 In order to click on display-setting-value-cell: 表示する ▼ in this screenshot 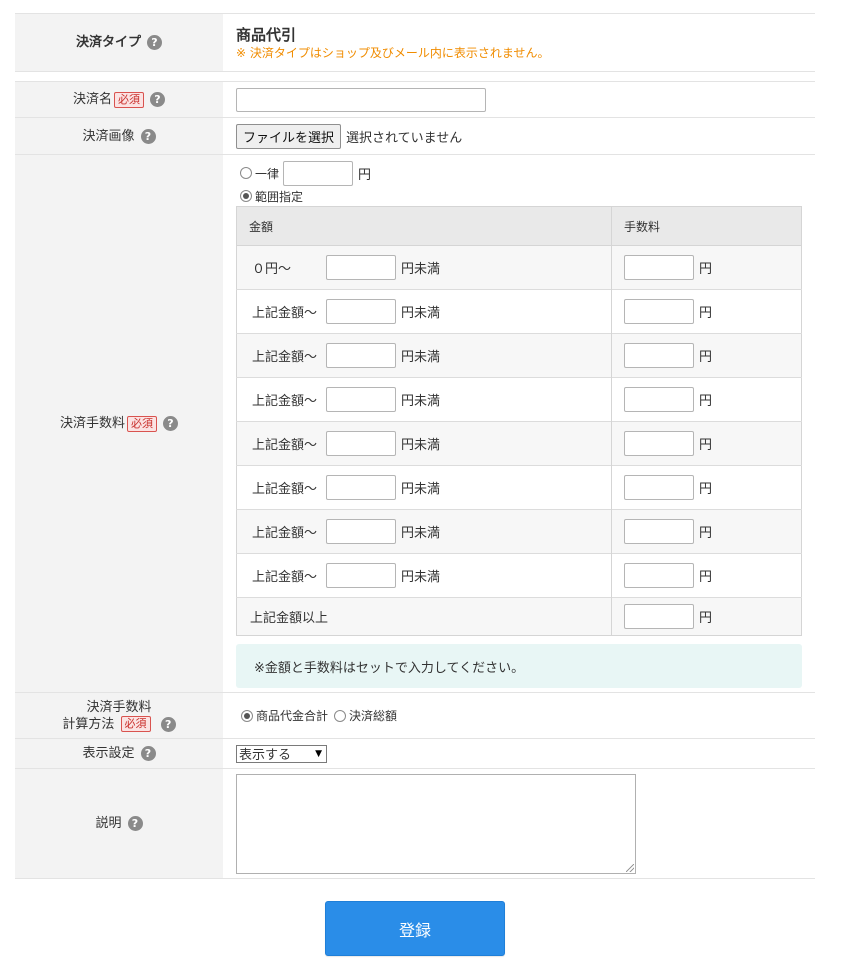, I will do `click(519, 753)`.